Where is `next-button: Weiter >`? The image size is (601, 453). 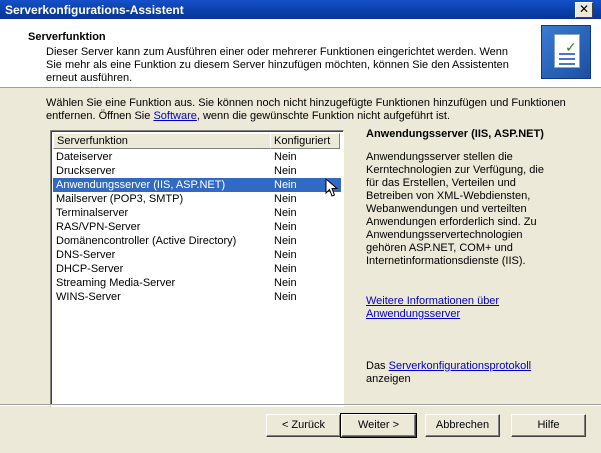
next-button: Weiter > is located at coordinates (378, 425).